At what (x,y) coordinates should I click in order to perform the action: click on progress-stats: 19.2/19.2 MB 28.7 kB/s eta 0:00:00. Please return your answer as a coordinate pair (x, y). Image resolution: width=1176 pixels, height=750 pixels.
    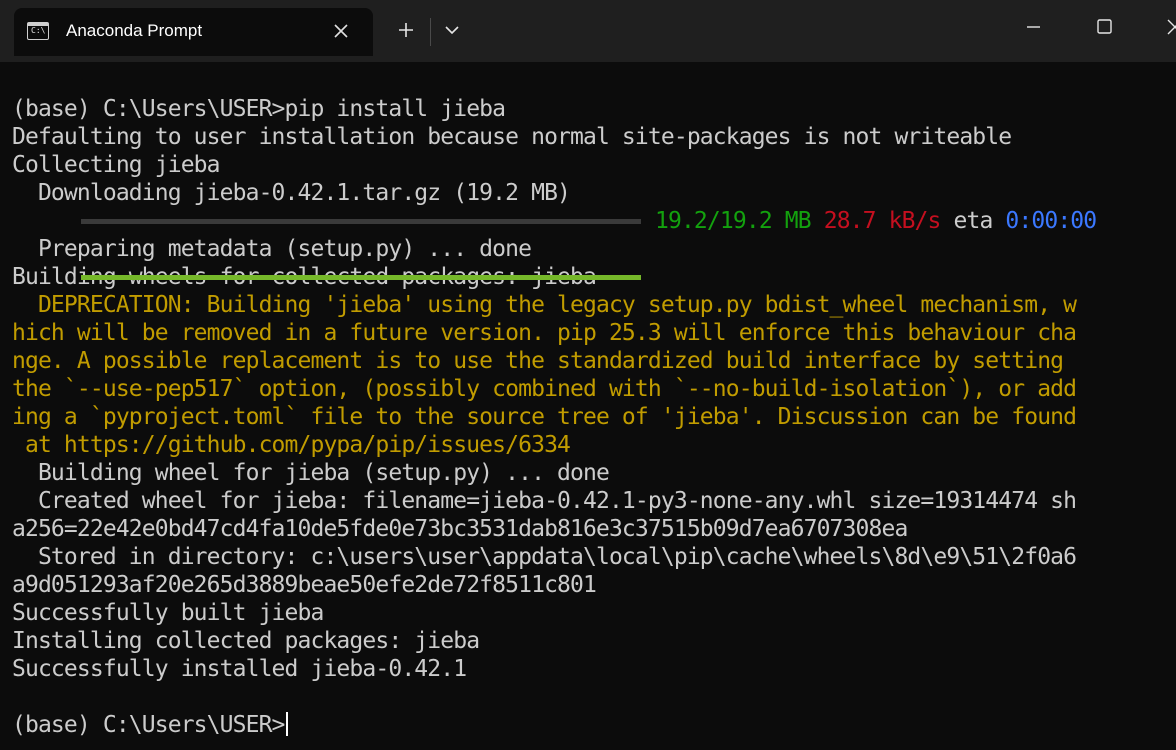
    Looking at the image, I should click on (876, 221).